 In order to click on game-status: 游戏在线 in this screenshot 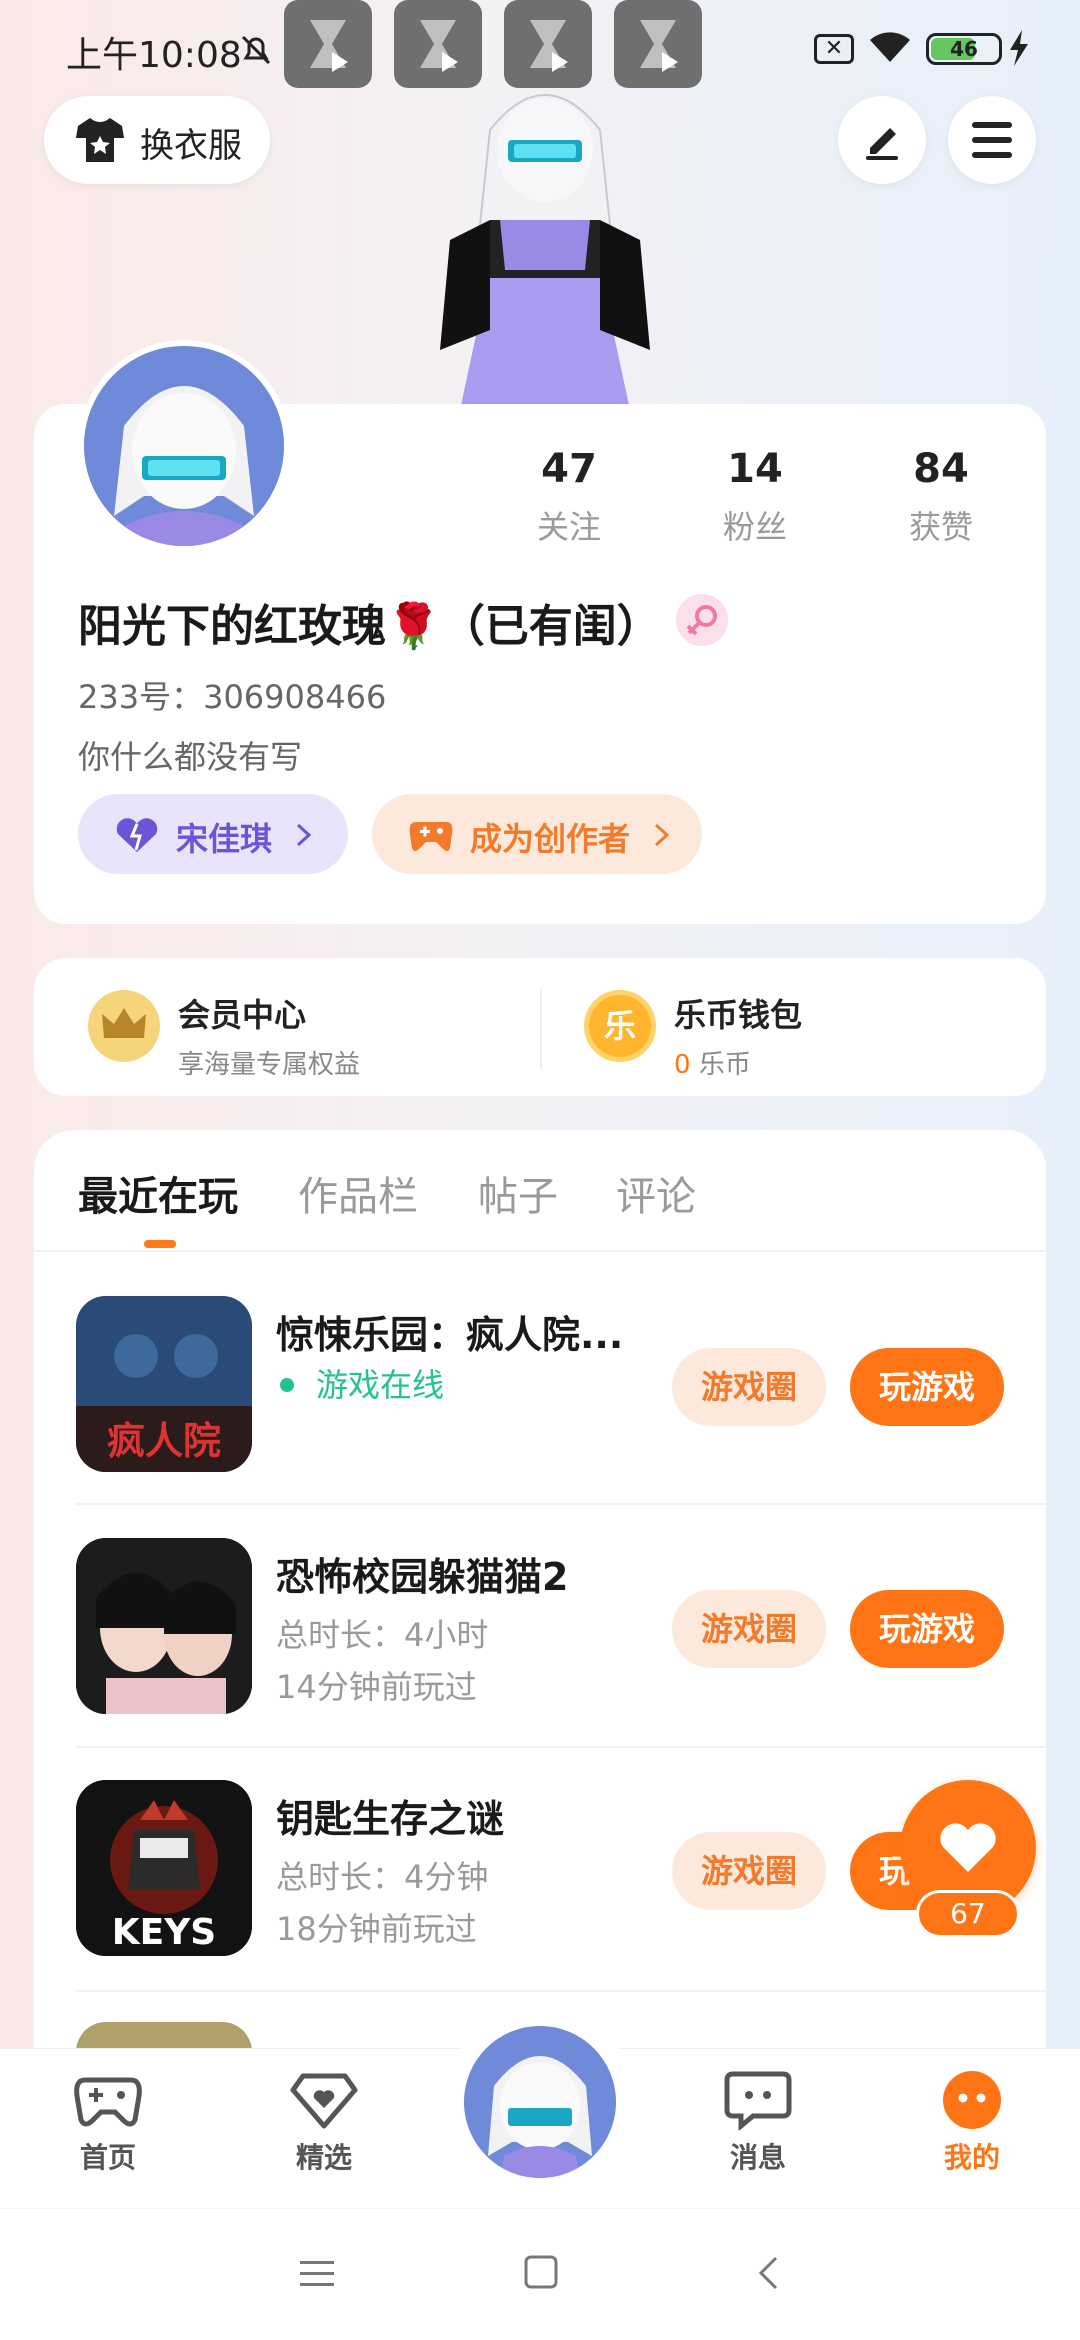, I will do `click(360, 1383)`.